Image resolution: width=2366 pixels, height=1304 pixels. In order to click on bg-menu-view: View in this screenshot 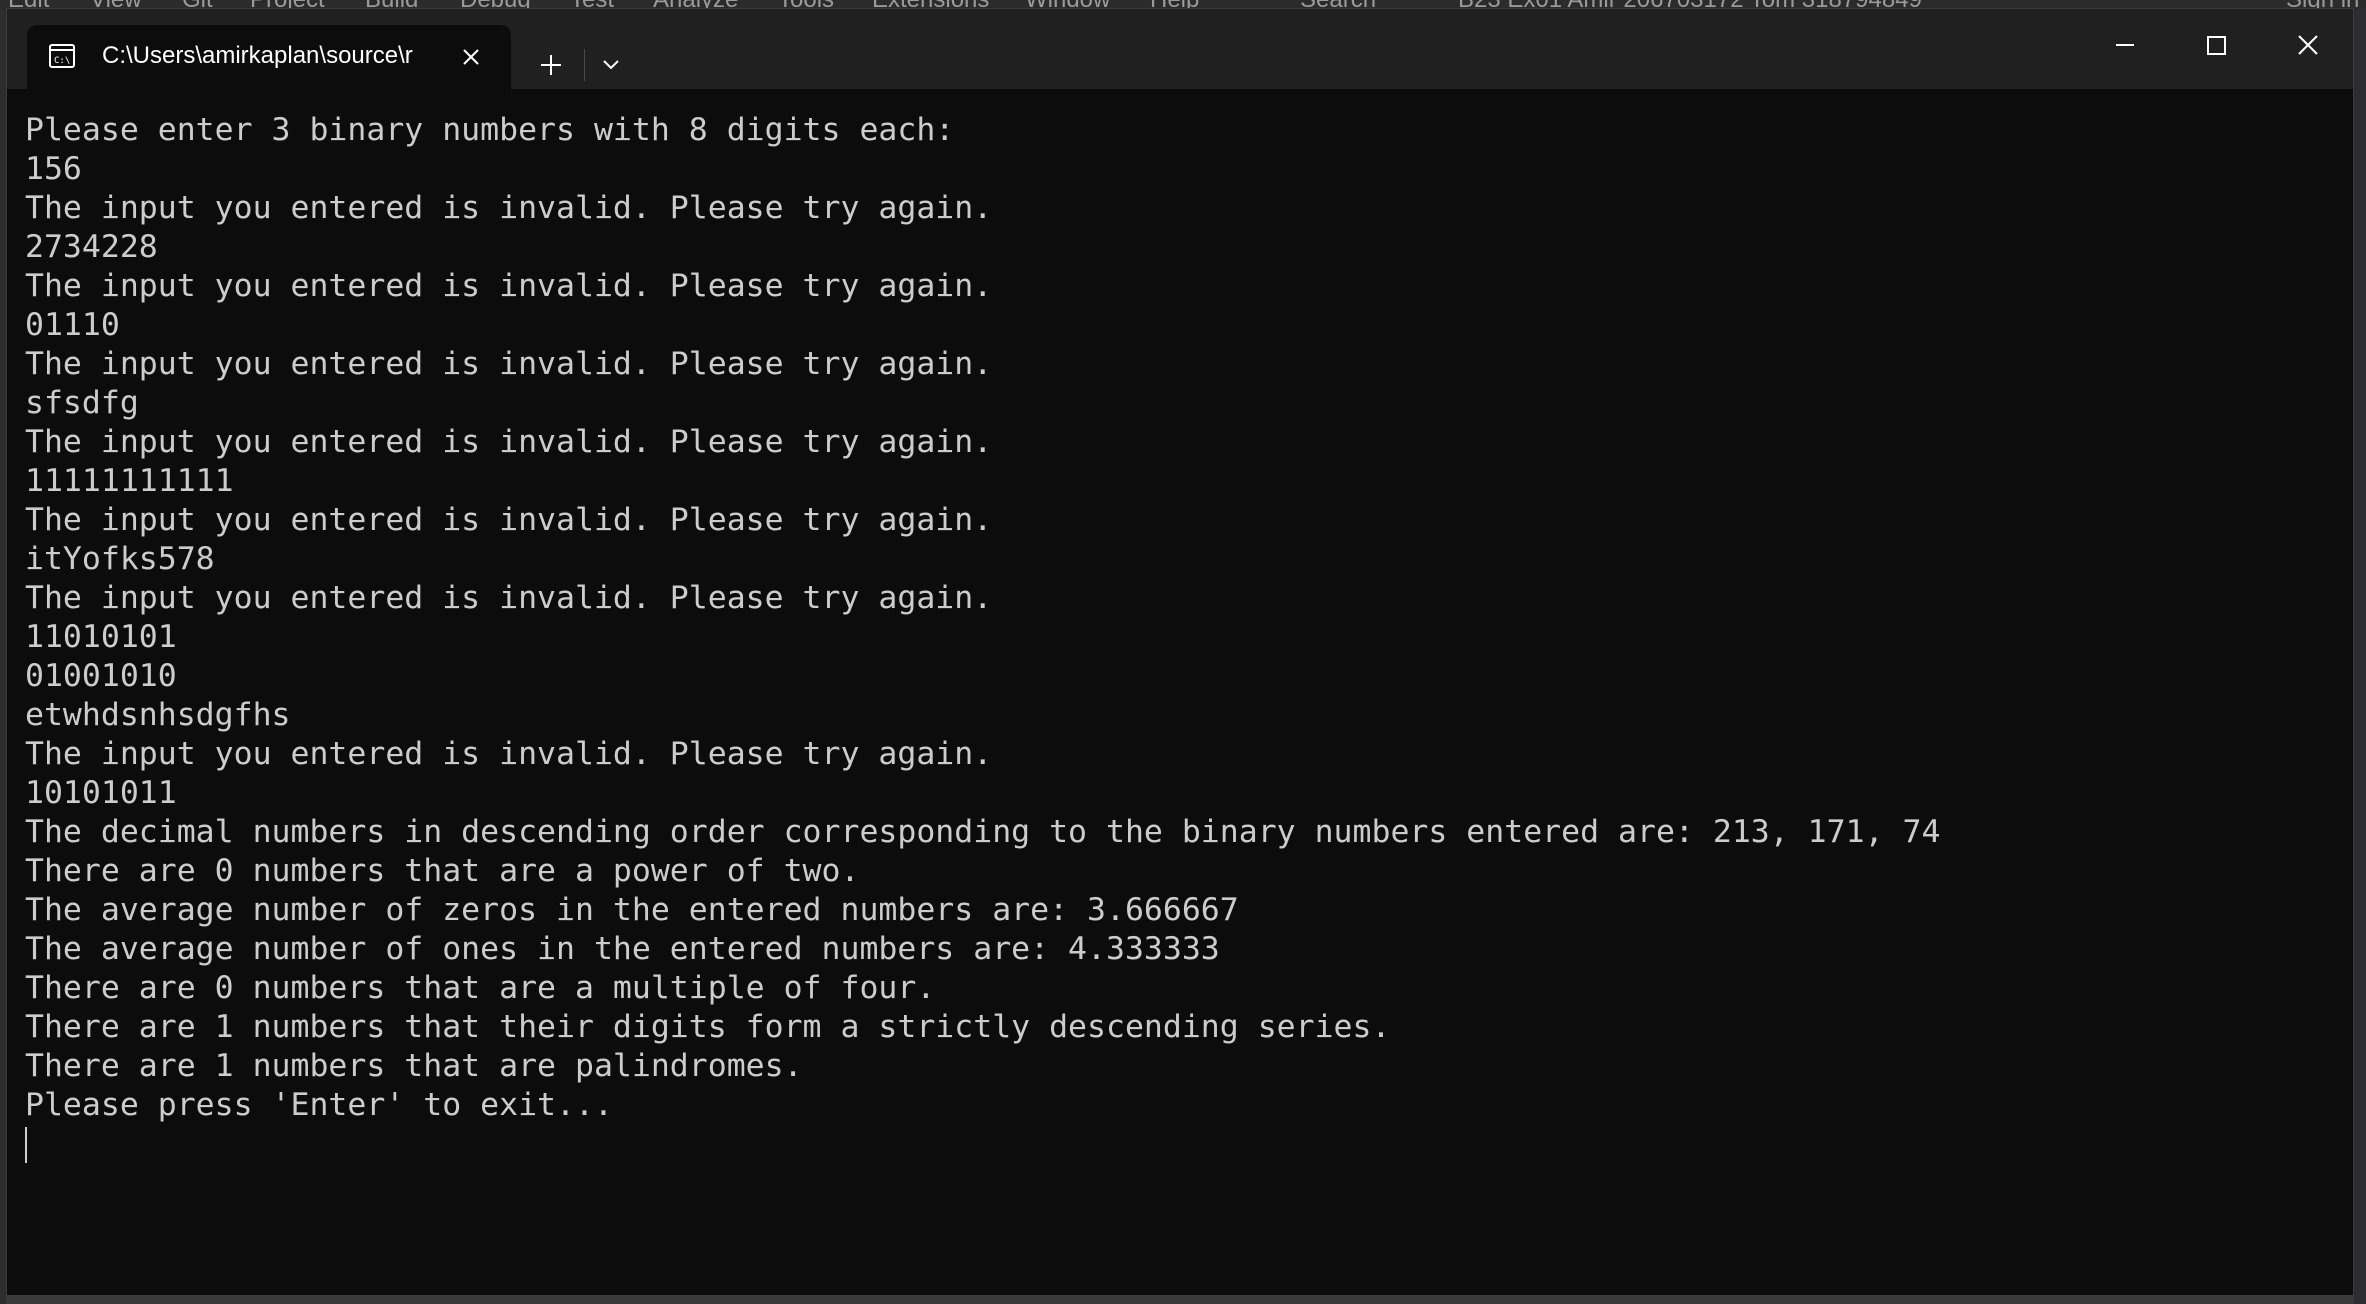, I will do `click(116, 4)`.